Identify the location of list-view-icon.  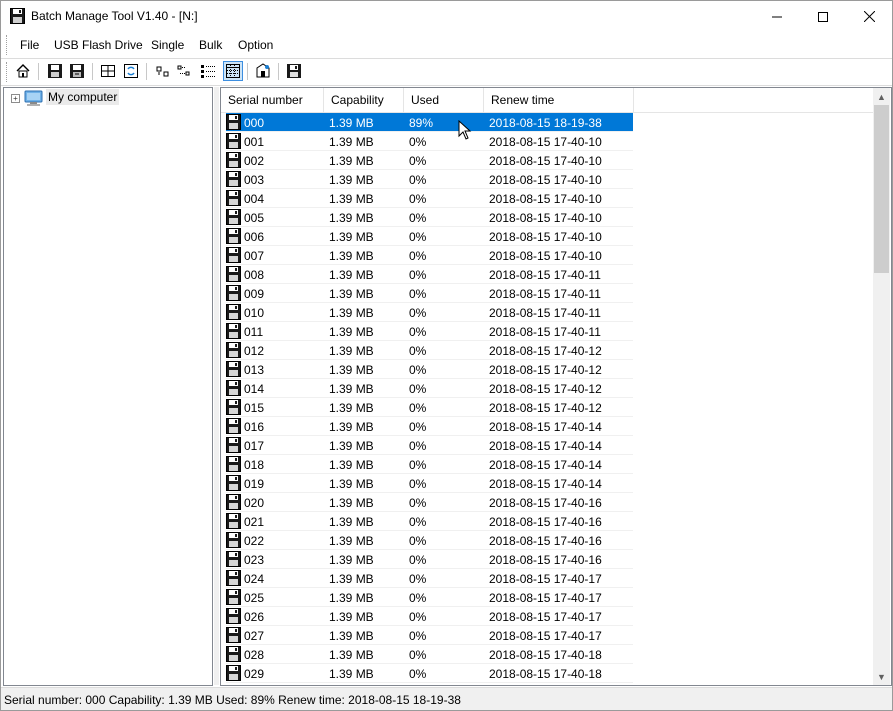
(183, 70).